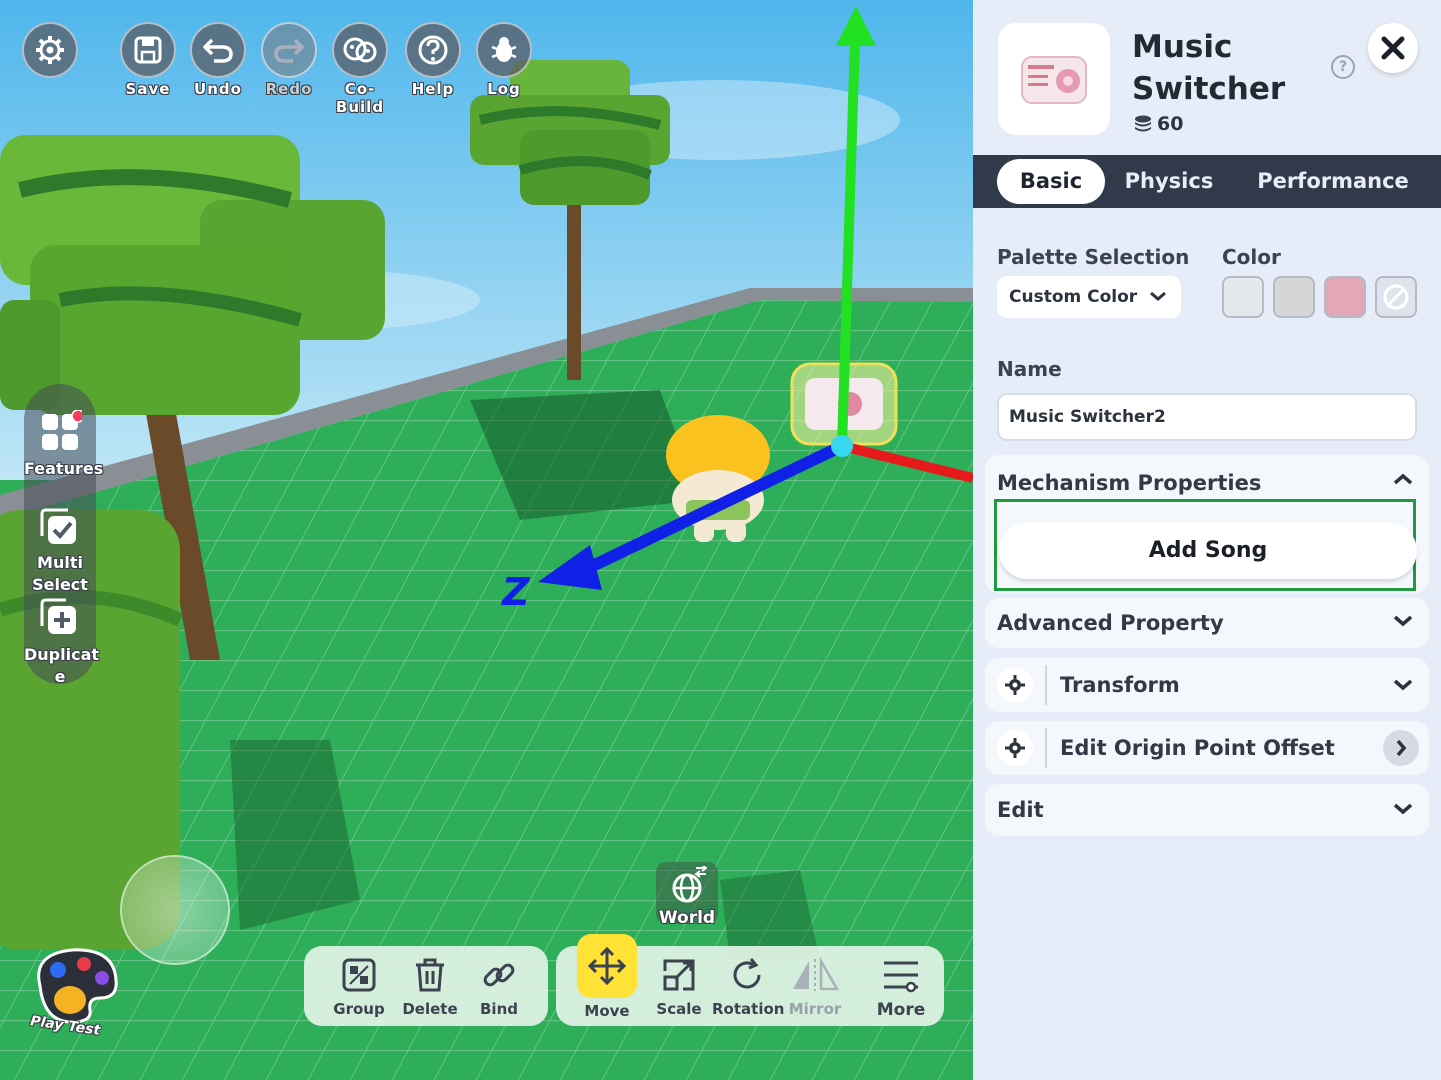 Image resolution: width=1441 pixels, height=1080 pixels. What do you see at coordinates (430, 1009) in the screenshot?
I see `delete-label: Delete` at bounding box center [430, 1009].